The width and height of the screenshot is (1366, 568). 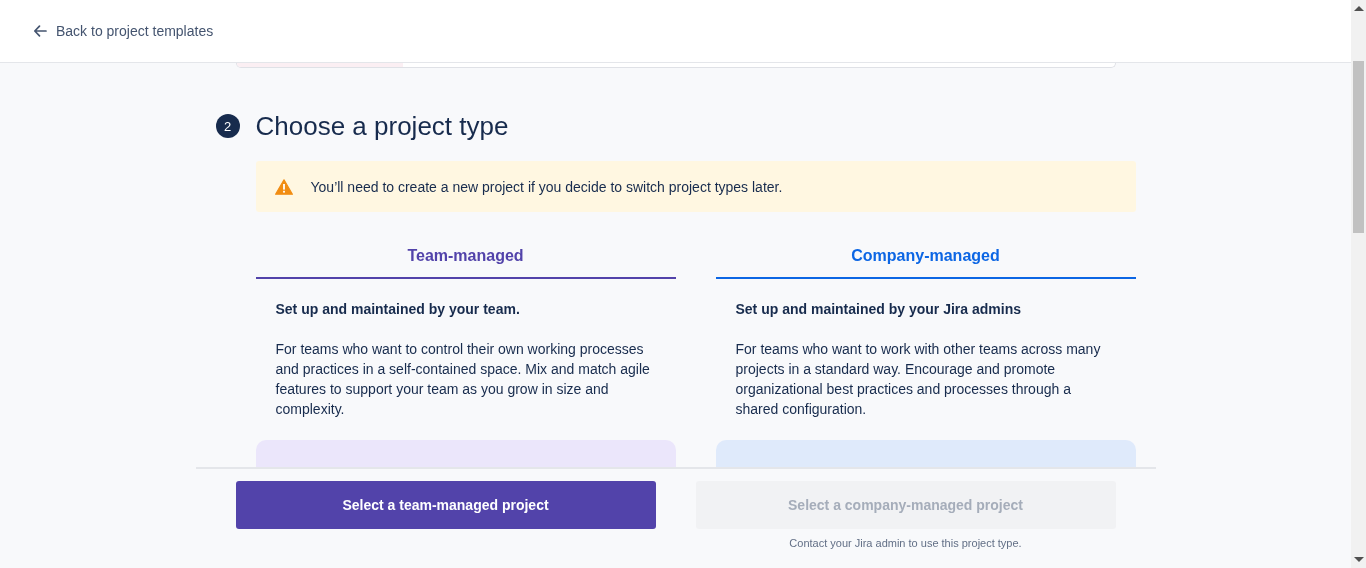 I want to click on project-type-tab: Company-managed, so click(x=925, y=257).